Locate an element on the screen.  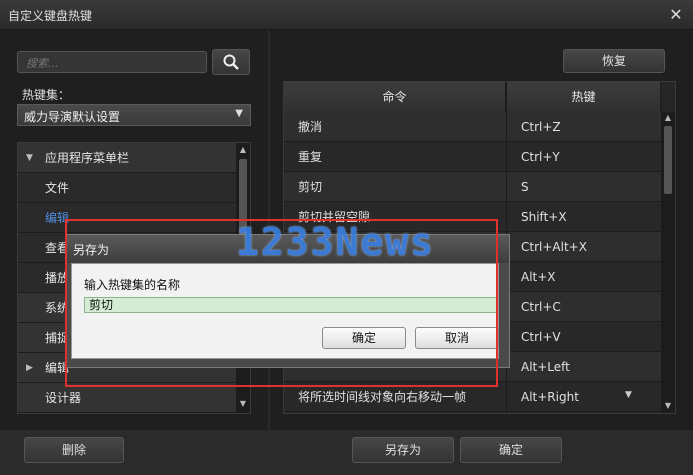
table-row: 将所选时间线对象向右移动一帧 Alt+Right ▼ is located at coordinates (472, 397).